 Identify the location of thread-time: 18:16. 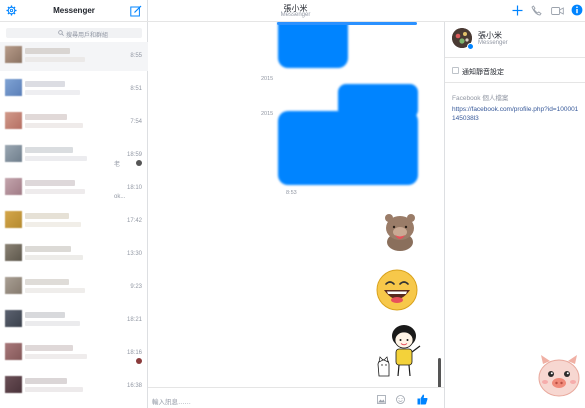
(134, 353).